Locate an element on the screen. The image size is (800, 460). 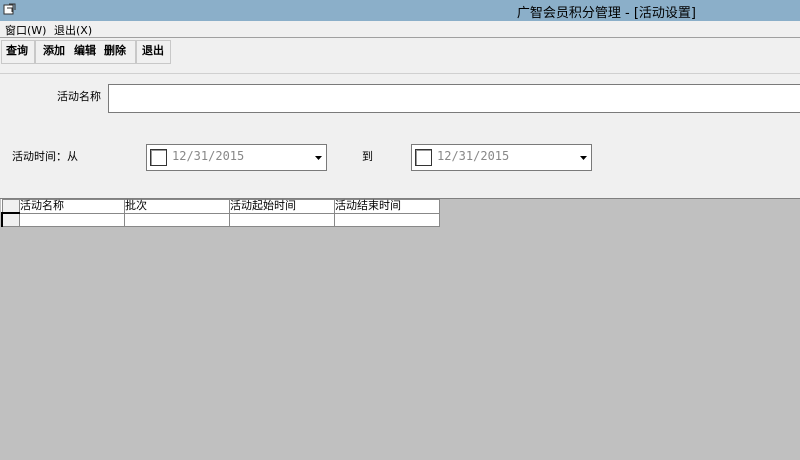
table-row is located at coordinates (220, 219).